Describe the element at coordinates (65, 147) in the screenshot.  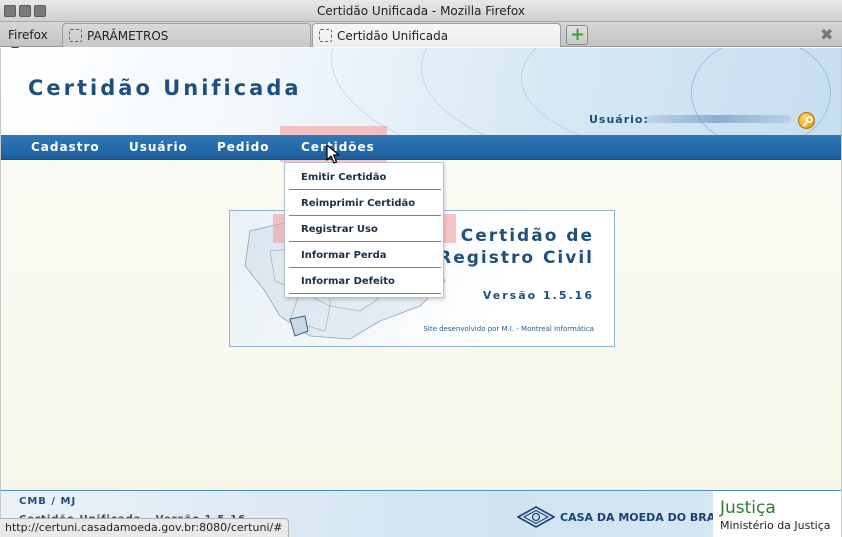
I see `nav-item-cadastro: Cadastro` at that location.